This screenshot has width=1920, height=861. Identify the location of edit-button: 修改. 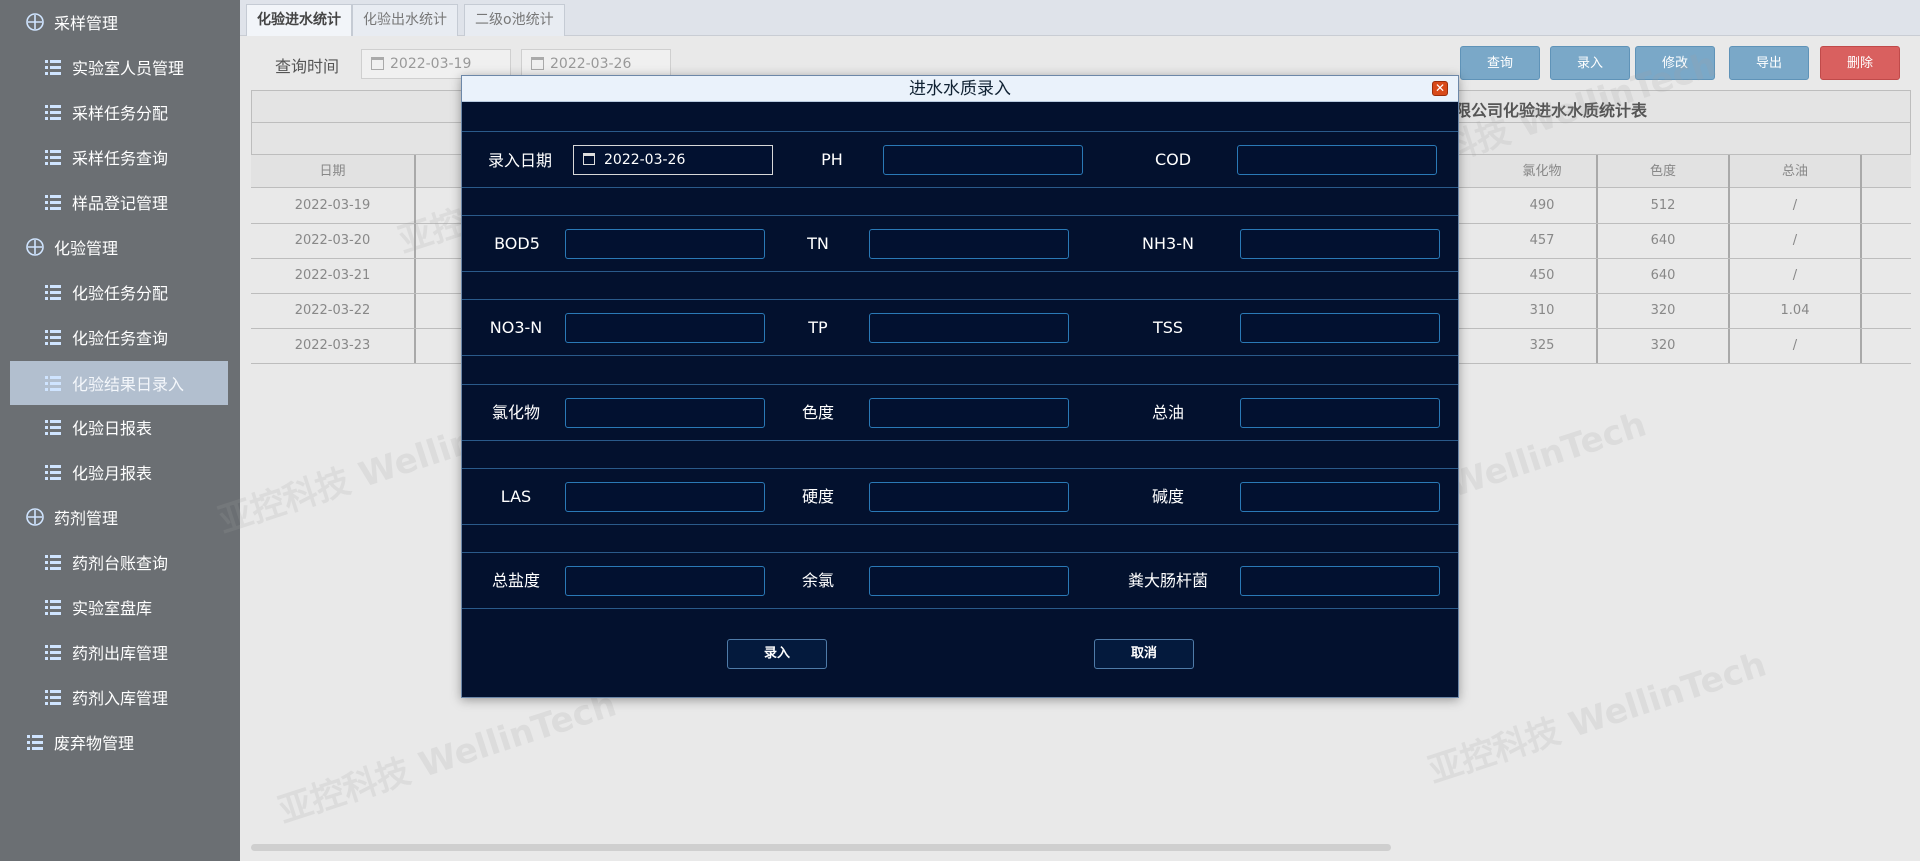
(1675, 63).